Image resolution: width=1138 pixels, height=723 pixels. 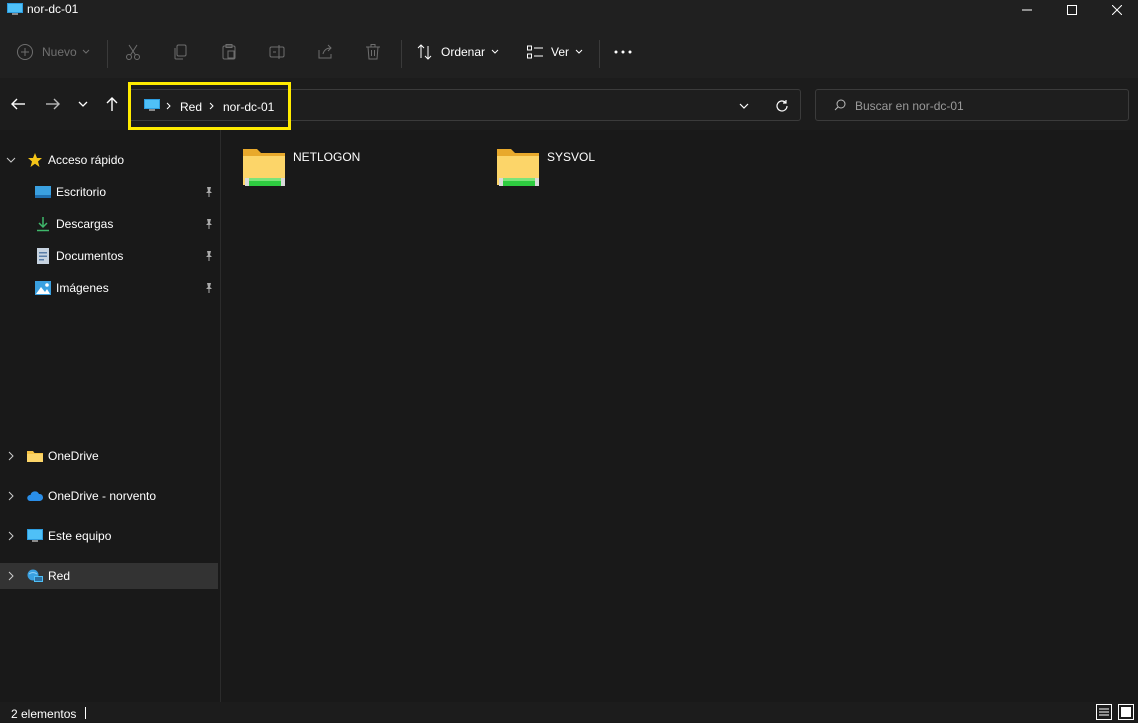 I want to click on sort-button: Ordenar, so click(x=457, y=52).